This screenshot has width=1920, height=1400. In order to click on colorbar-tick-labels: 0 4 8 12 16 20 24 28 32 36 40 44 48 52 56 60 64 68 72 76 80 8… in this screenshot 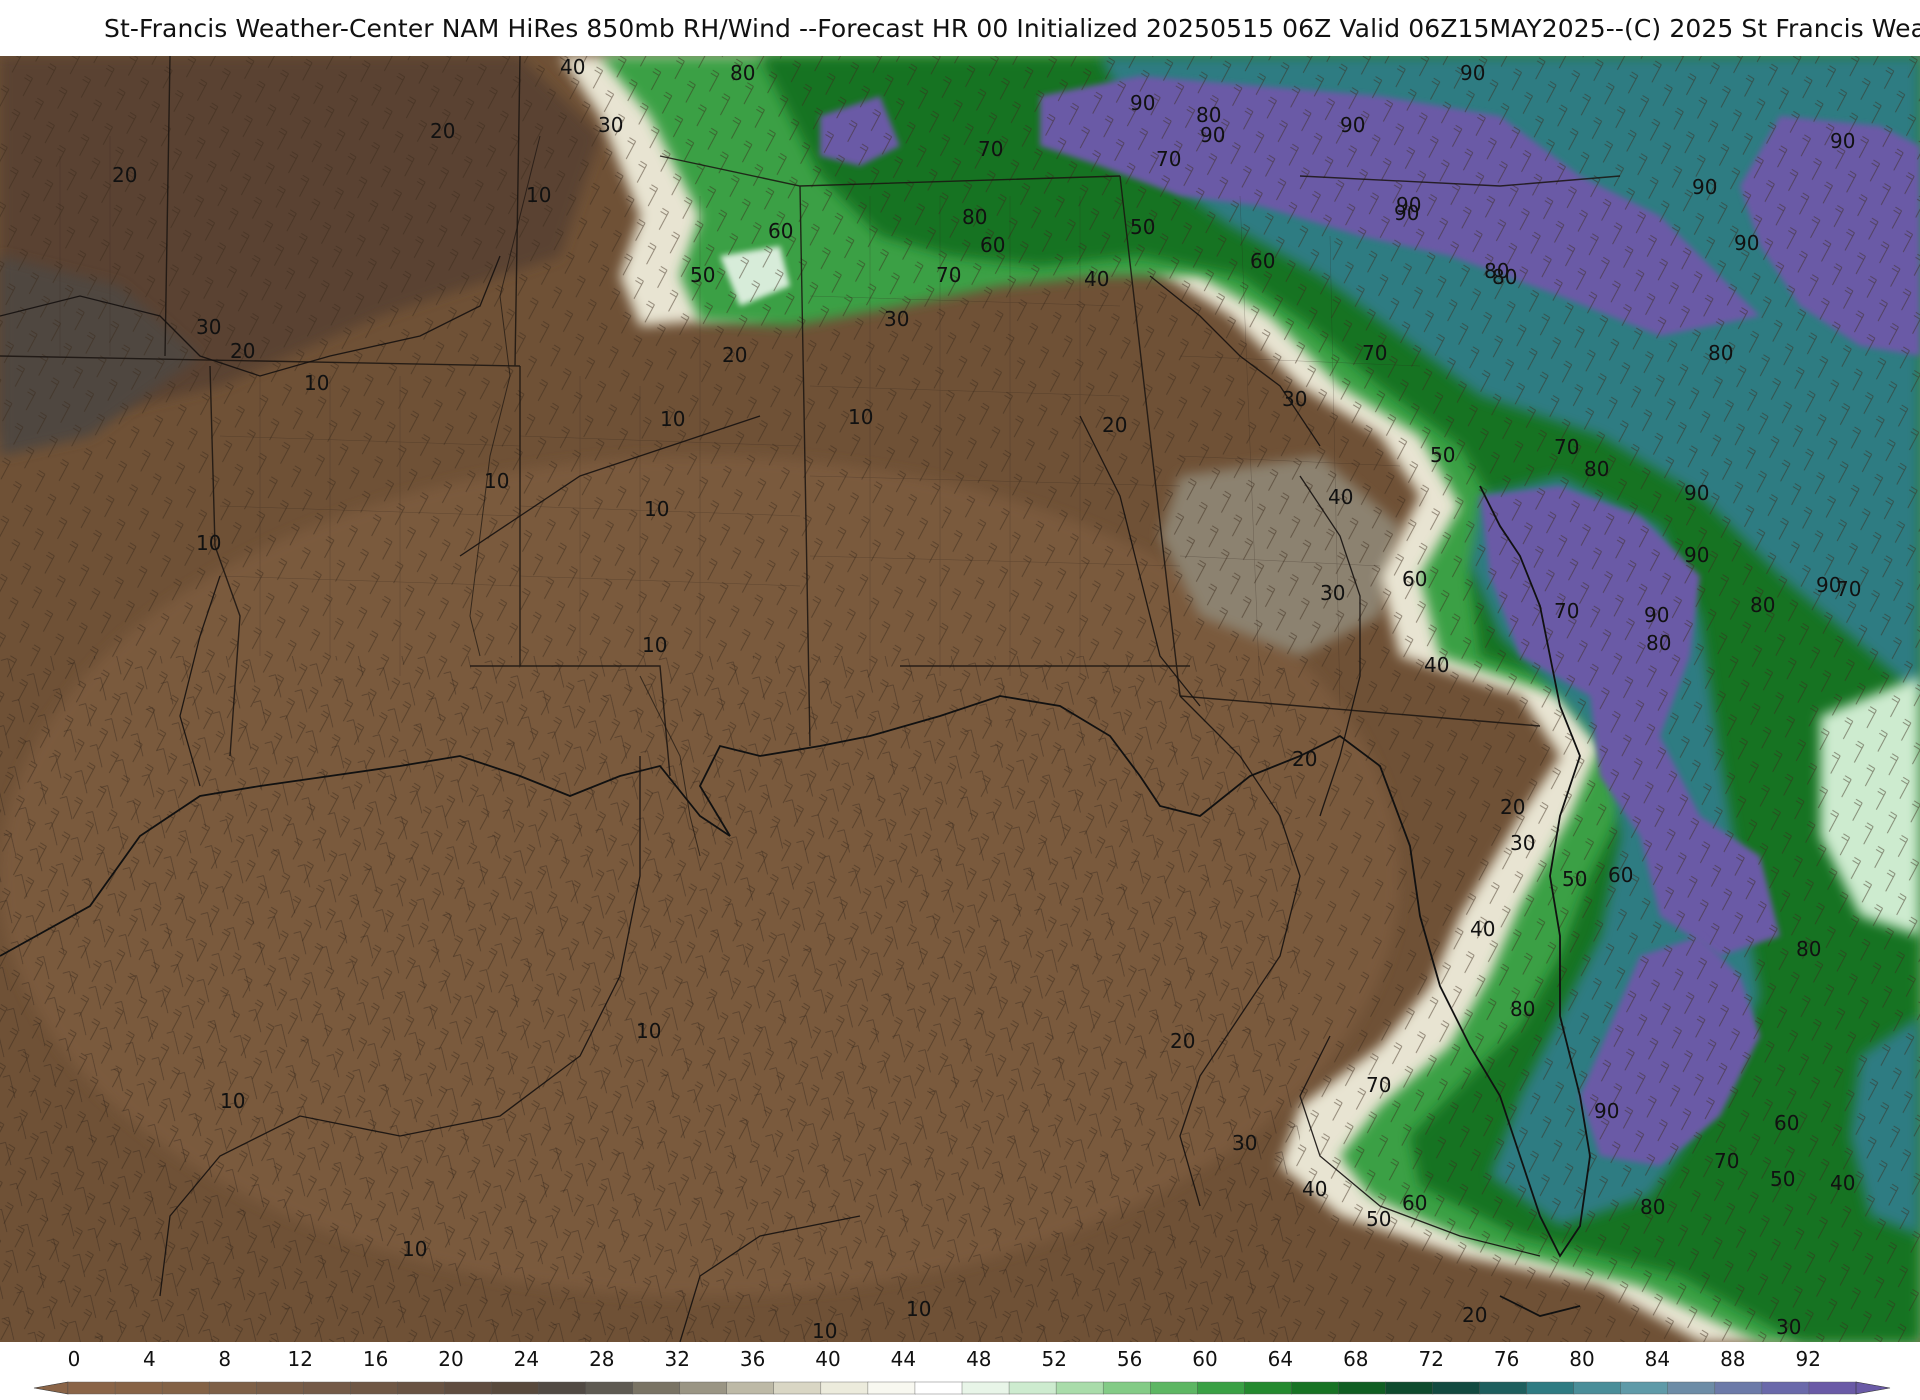, I will do `click(944, 1359)`.